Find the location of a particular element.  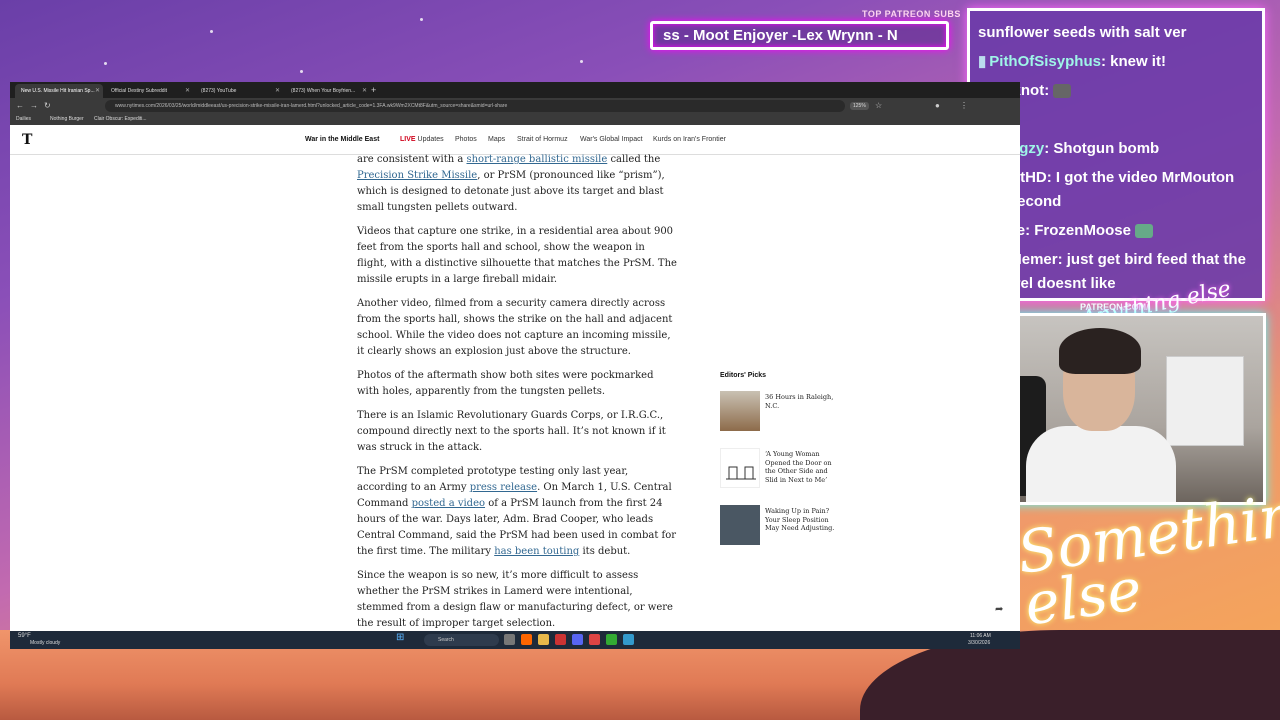

weather-desc: Mostly cloudy is located at coordinates (45, 643).